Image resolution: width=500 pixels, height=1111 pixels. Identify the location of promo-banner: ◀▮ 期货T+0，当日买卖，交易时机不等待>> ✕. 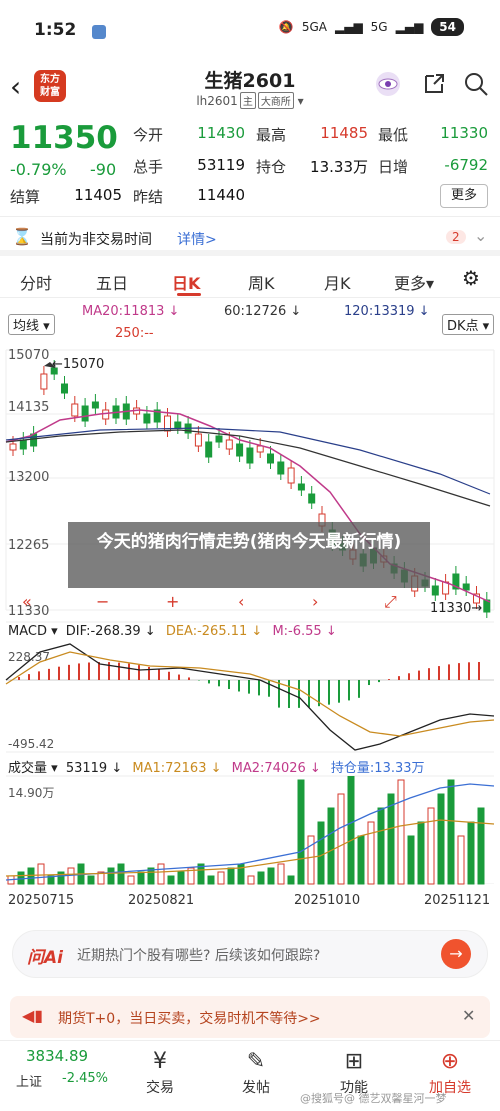
(250, 1017).